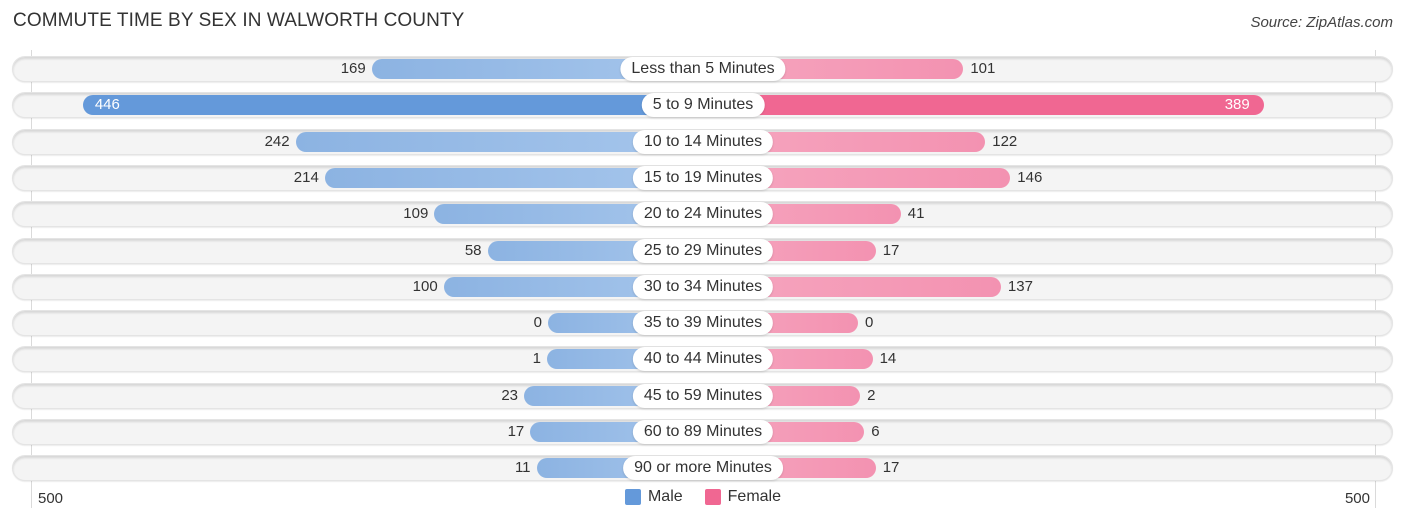 The image size is (1406, 523). What do you see at coordinates (536, 358) in the screenshot?
I see `value-label-male: 1` at bounding box center [536, 358].